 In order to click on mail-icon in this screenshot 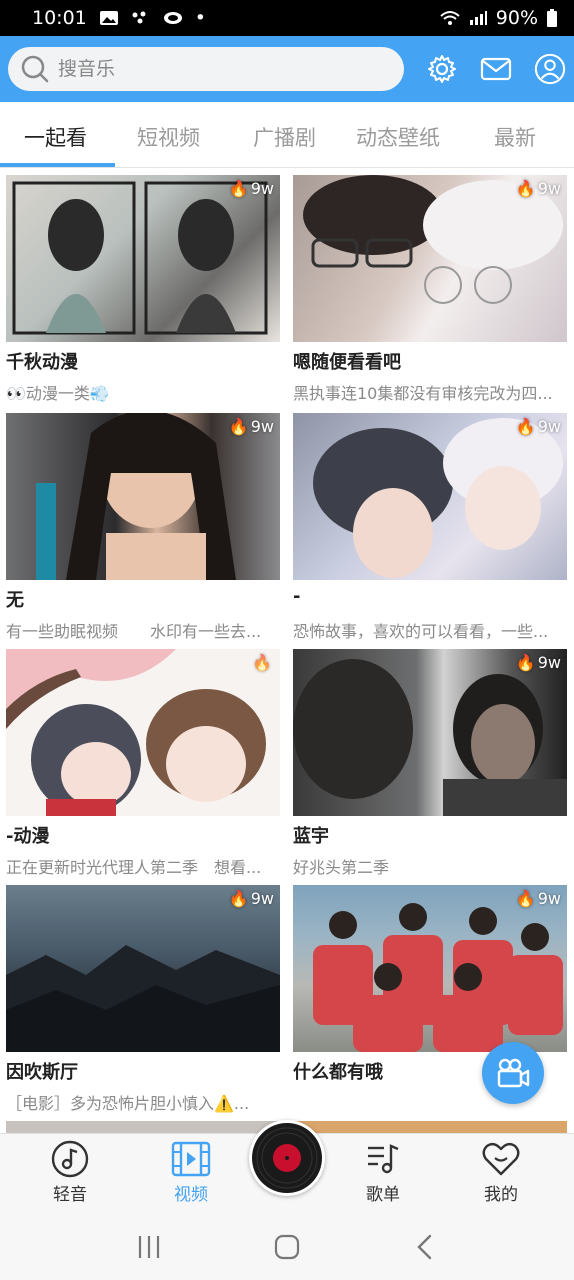, I will do `click(496, 69)`.